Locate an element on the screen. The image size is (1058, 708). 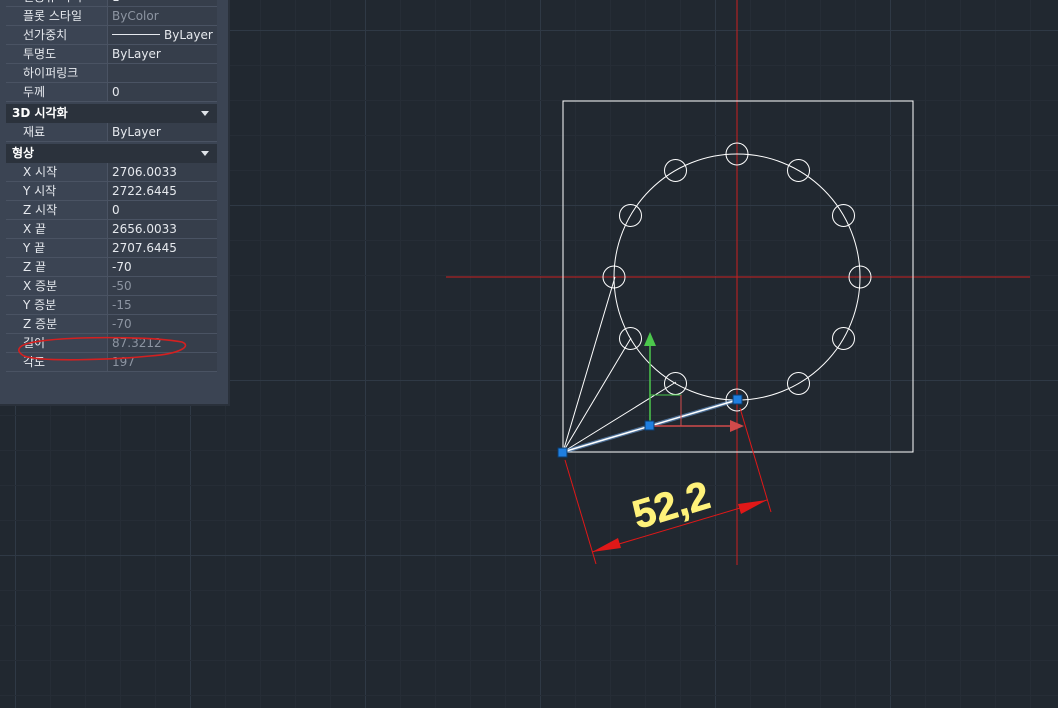
property-value: 1 is located at coordinates (162, 3).